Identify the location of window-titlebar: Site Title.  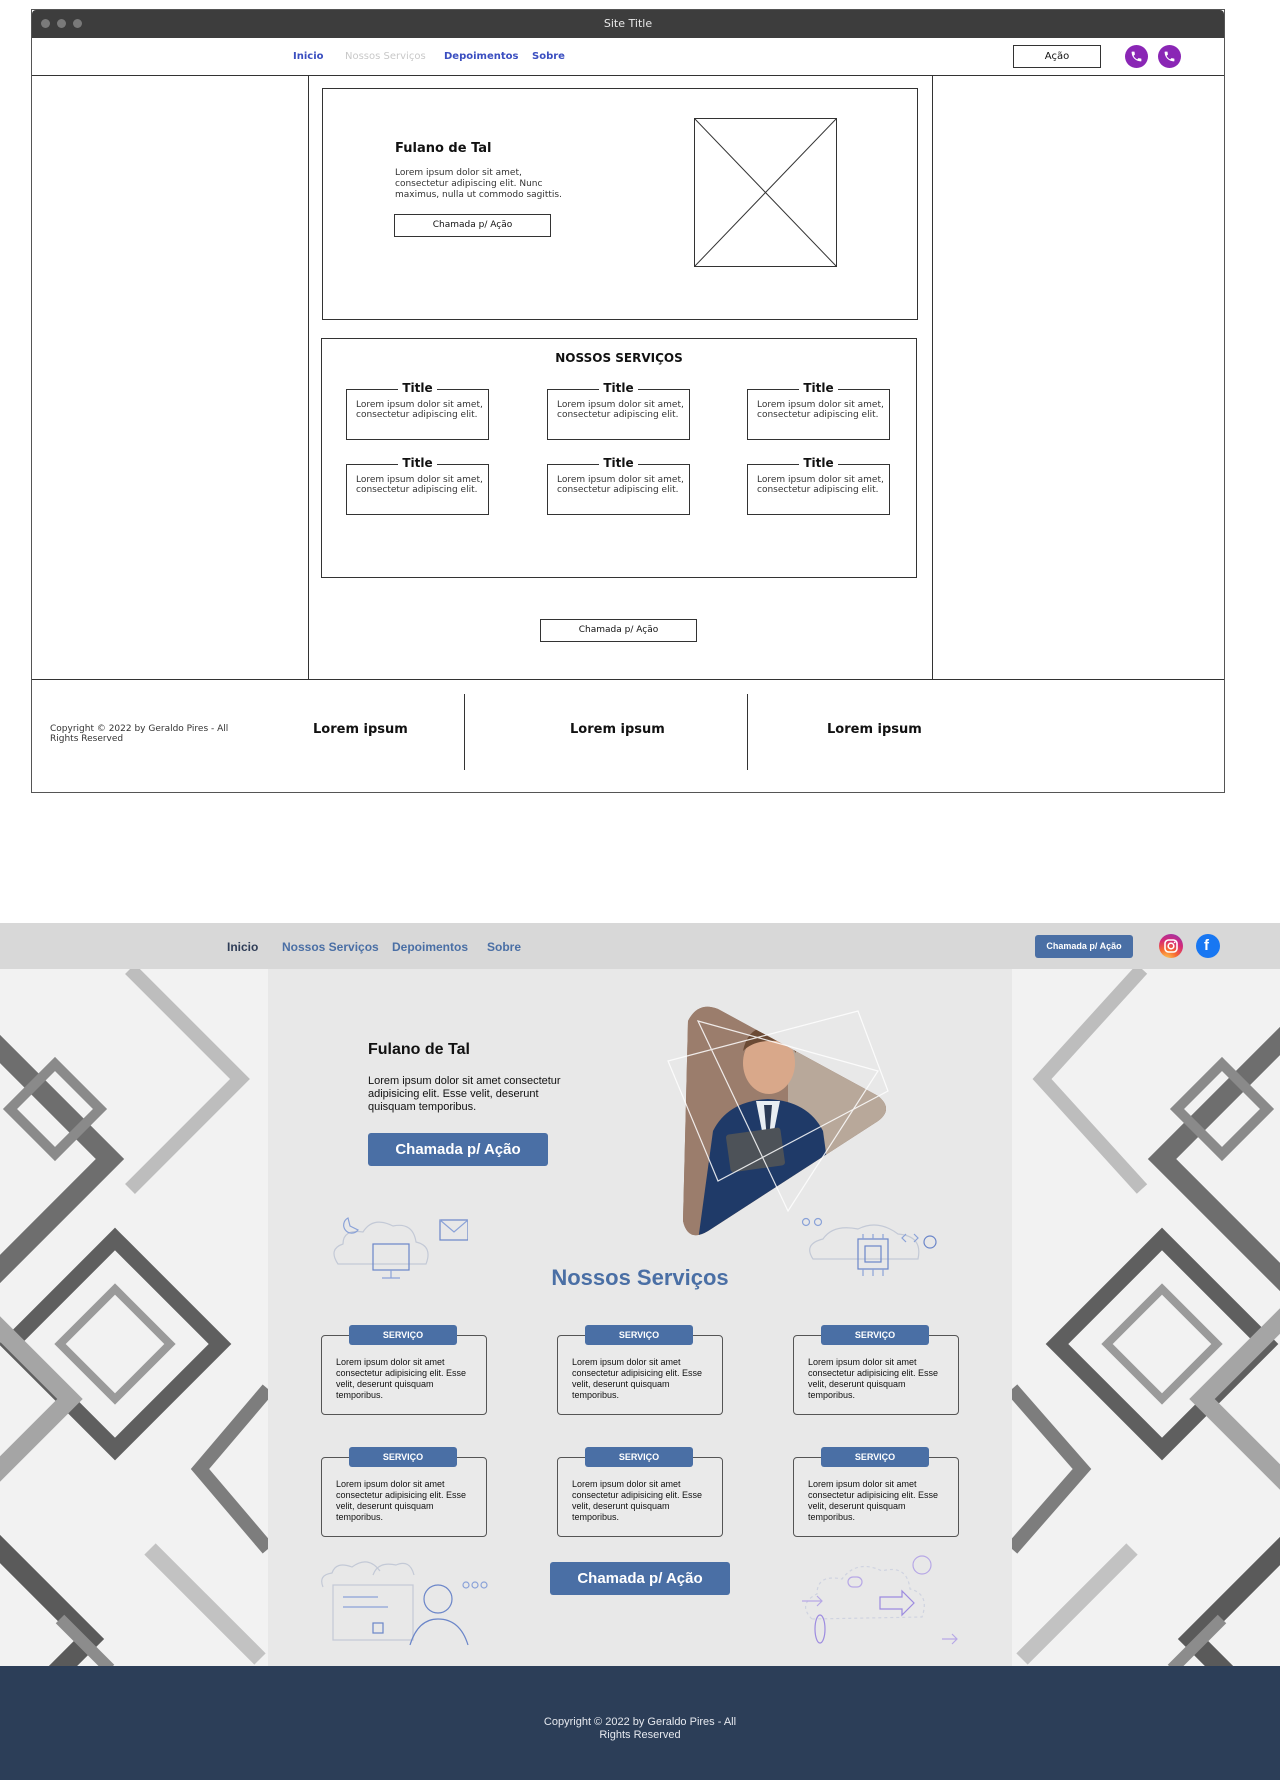
(628, 24).